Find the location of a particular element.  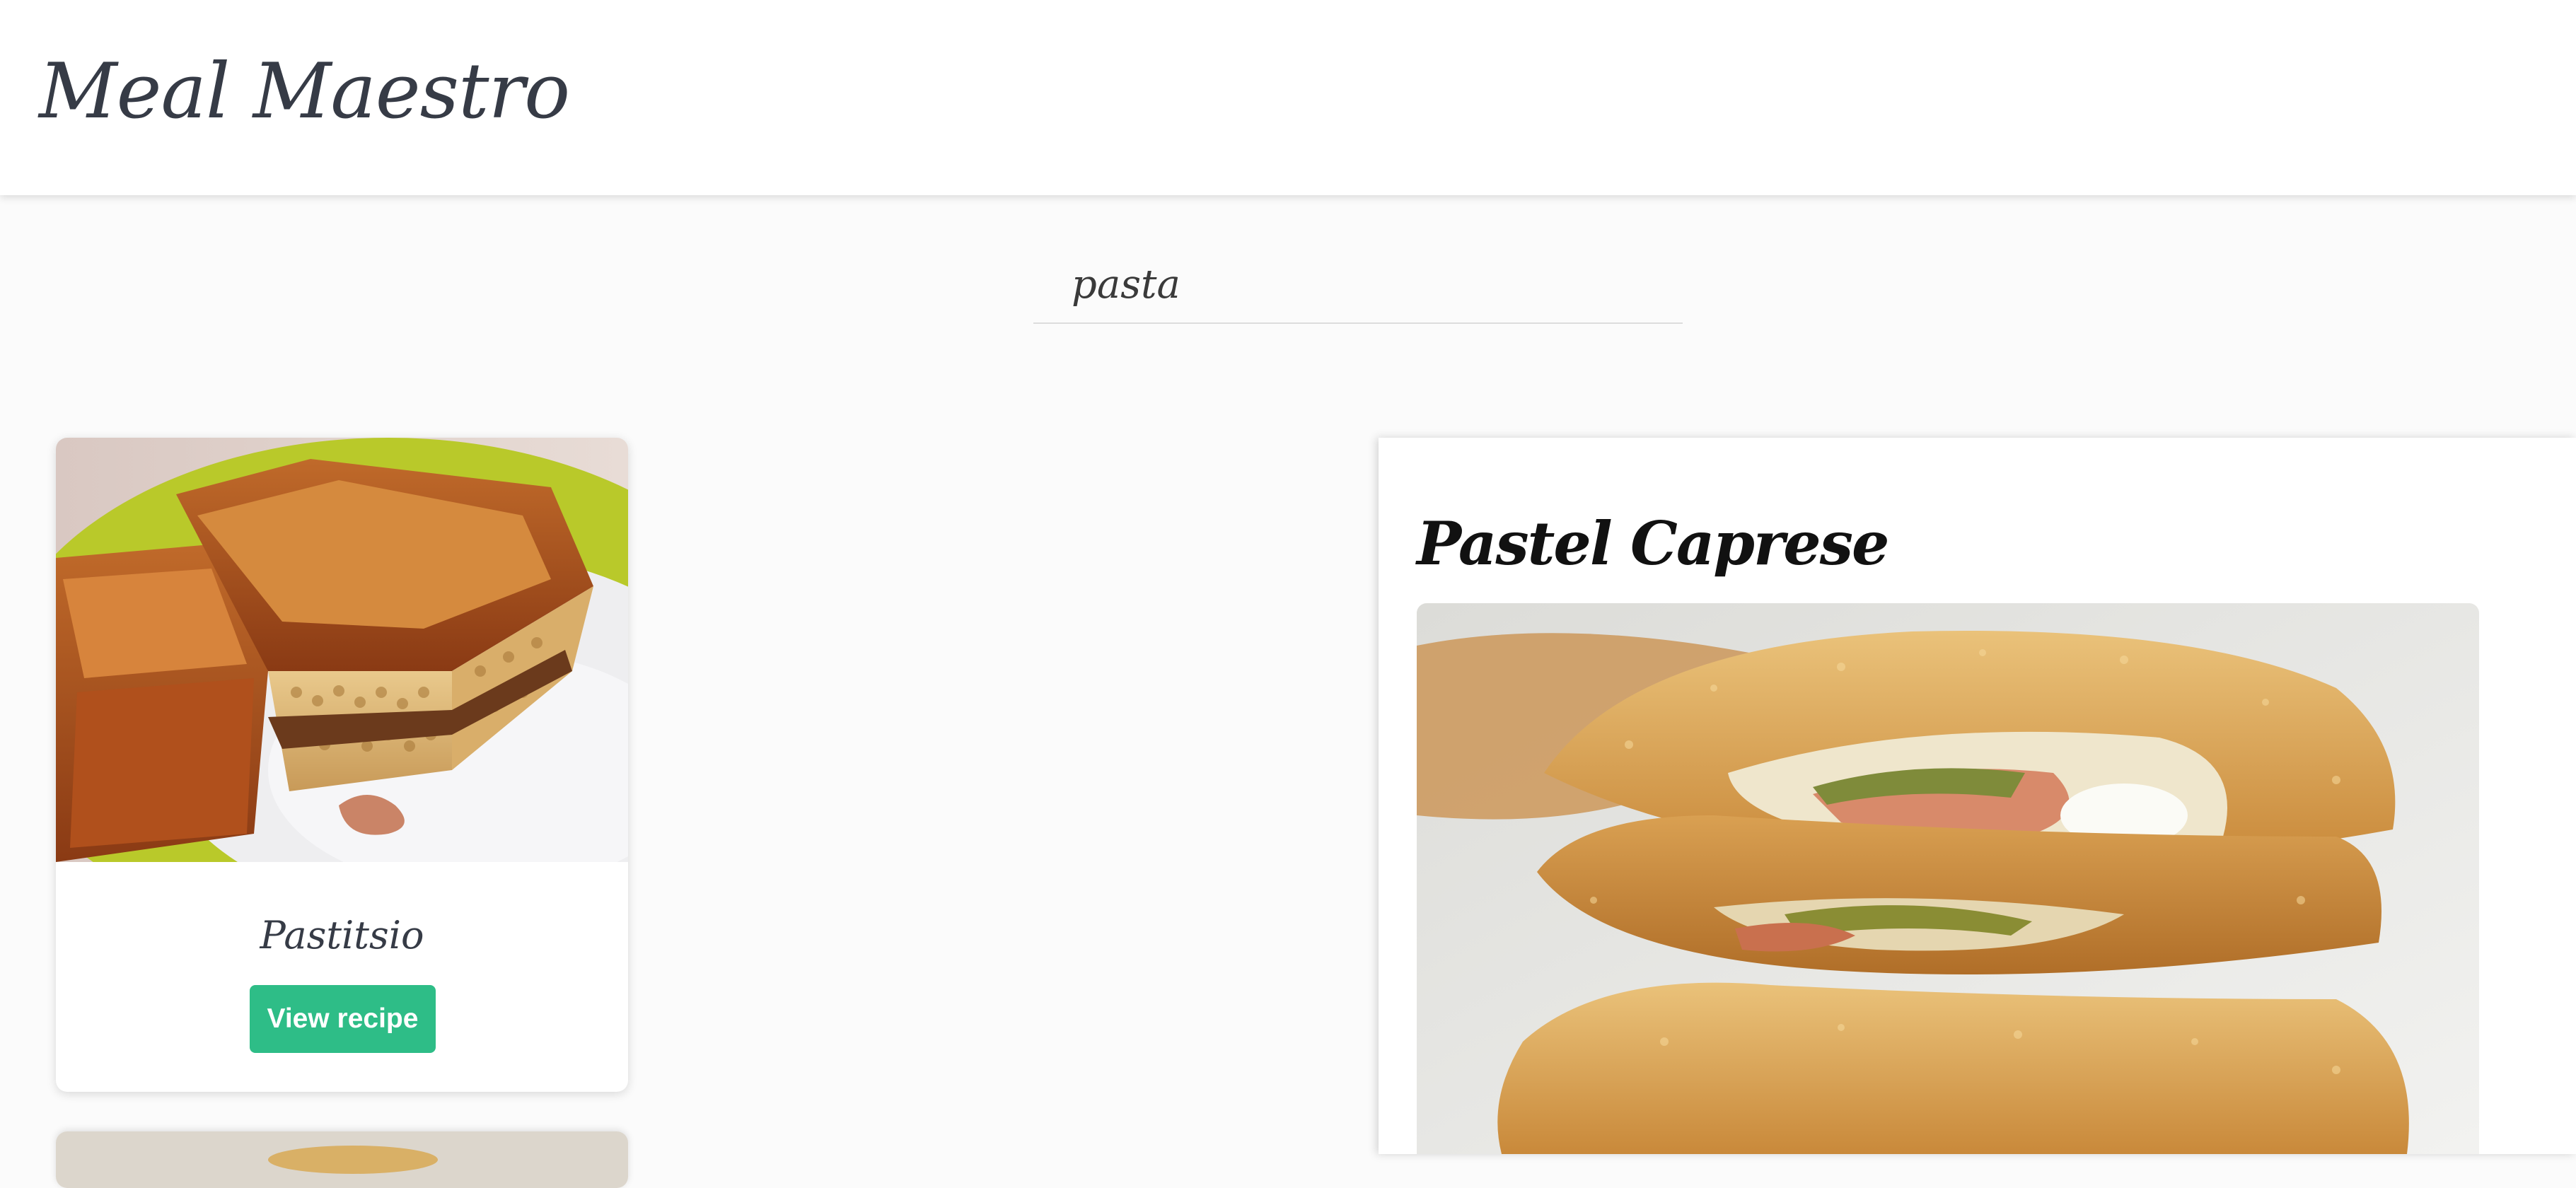

pastitsio-photo is located at coordinates (342, 650).